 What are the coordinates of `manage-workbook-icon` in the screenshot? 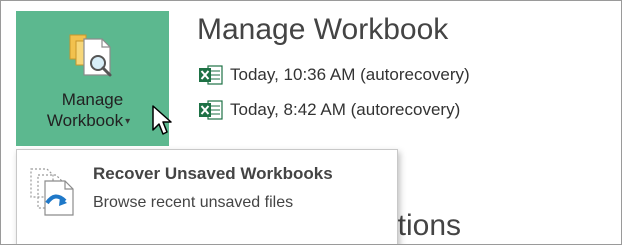 It's located at (90, 55).